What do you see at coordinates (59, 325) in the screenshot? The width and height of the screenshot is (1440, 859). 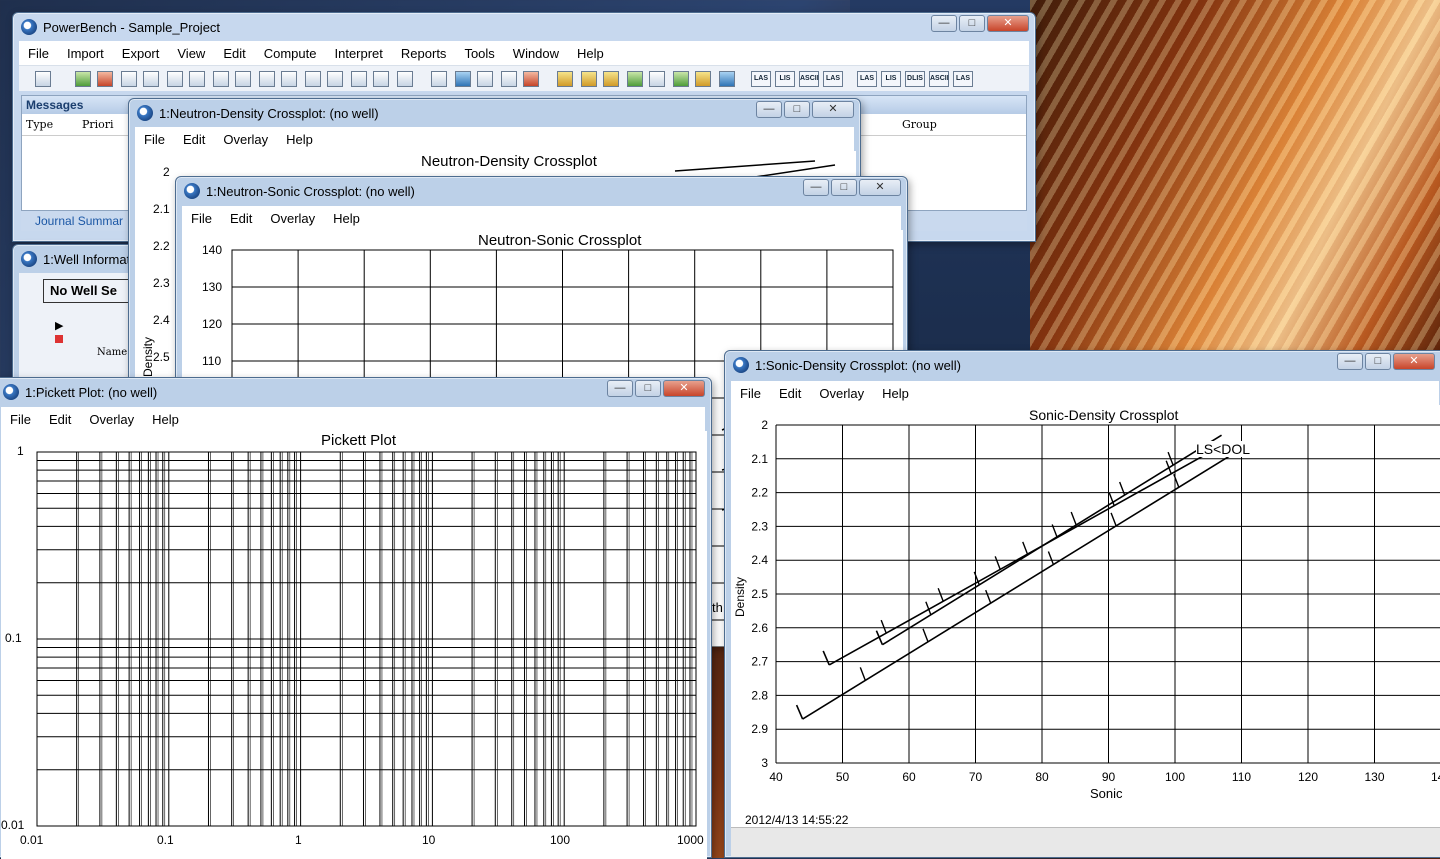 I see `play-icon: ▶` at bounding box center [59, 325].